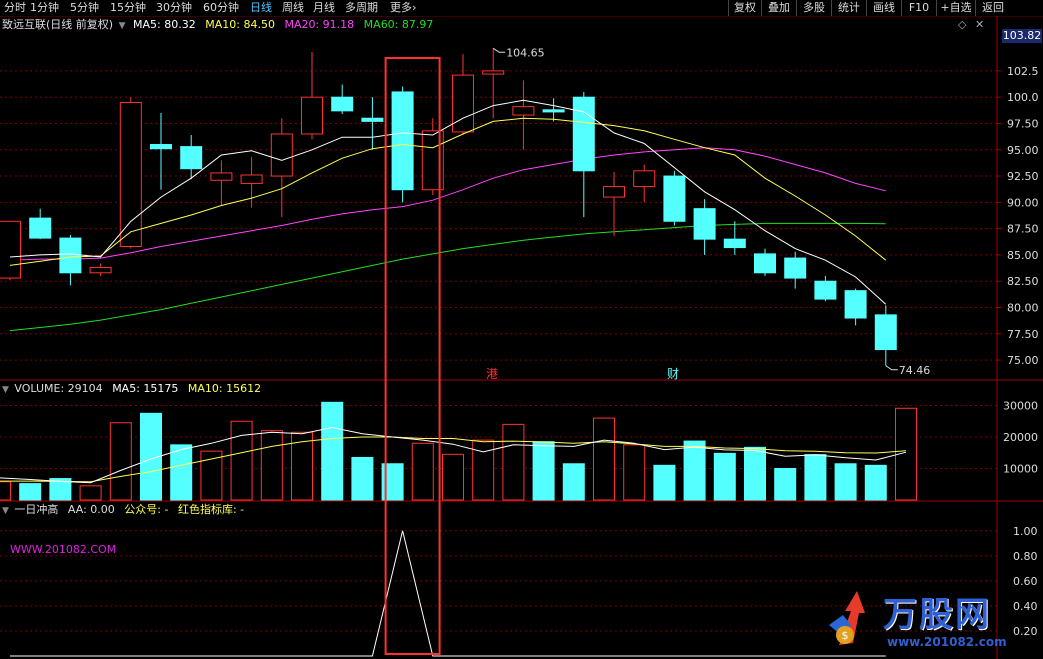 The width and height of the screenshot is (1043, 659). What do you see at coordinates (1020, 405) in the screenshot?
I see `volume-tick-label: 30000` at bounding box center [1020, 405].